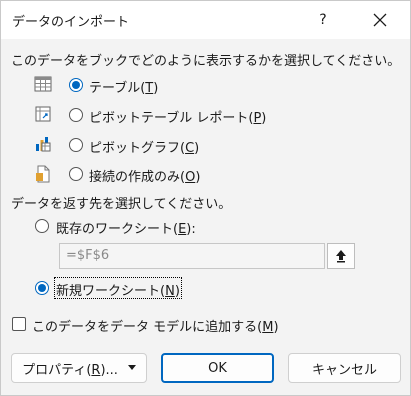 This screenshot has width=411, height=396. I want to click on title-bar: データのインポート ?, so click(205, 20).